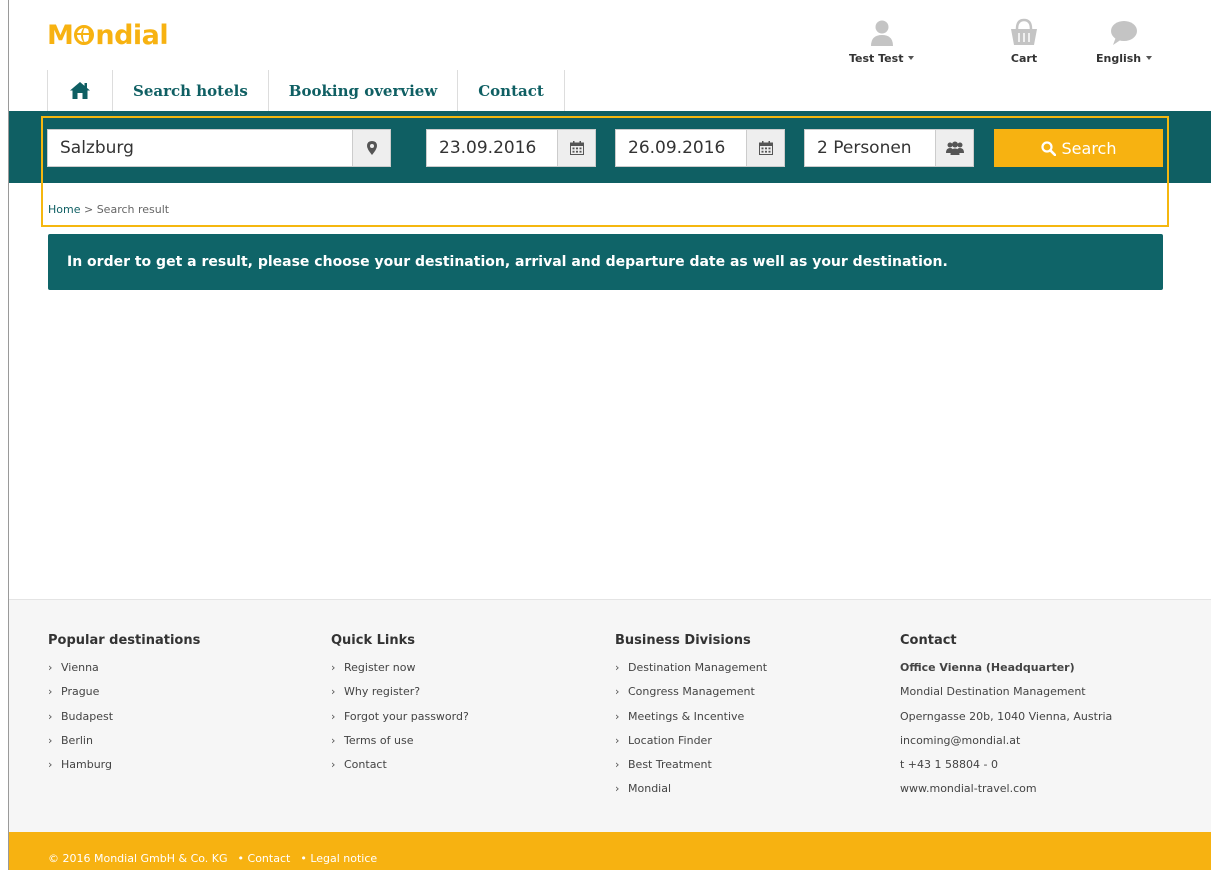  What do you see at coordinates (681, 148) in the screenshot?
I see `departure-date-input: 26.09.2016` at bounding box center [681, 148].